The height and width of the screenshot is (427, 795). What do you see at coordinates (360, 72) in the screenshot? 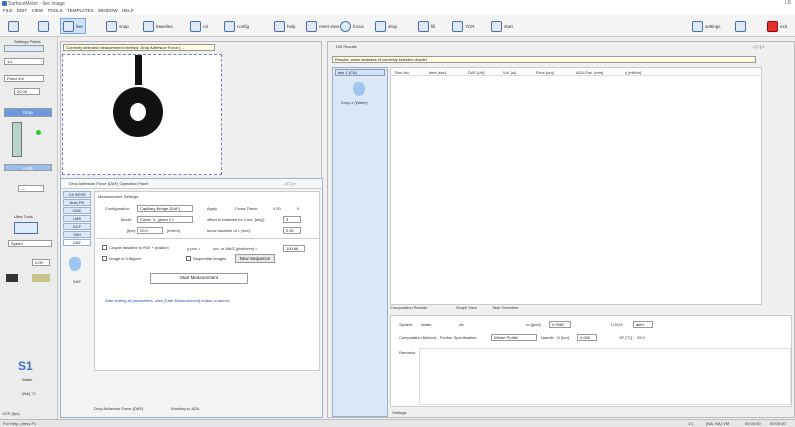
I see `task-tab: ask 1 (CA)` at bounding box center [360, 72].